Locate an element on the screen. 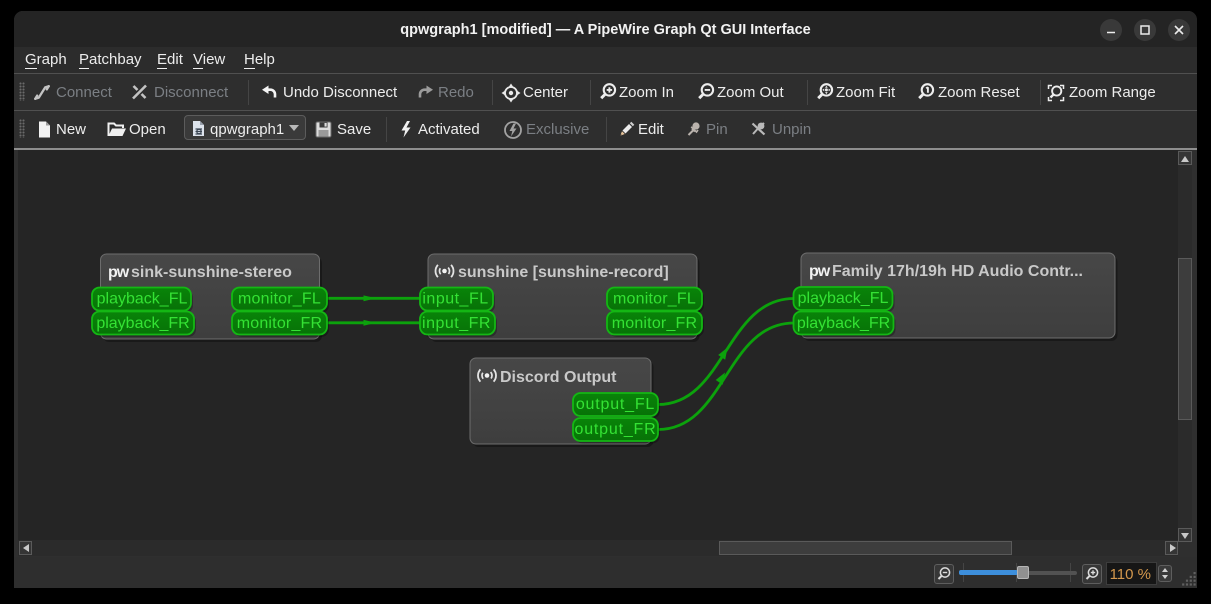  svg-text: input_FL is located at coordinates (455, 299).